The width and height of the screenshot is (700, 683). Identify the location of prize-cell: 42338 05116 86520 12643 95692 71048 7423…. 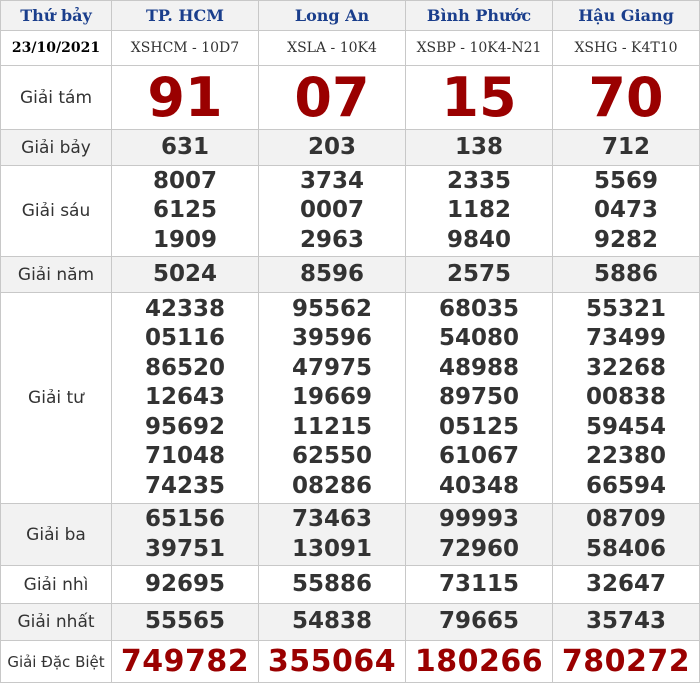
(185, 398).